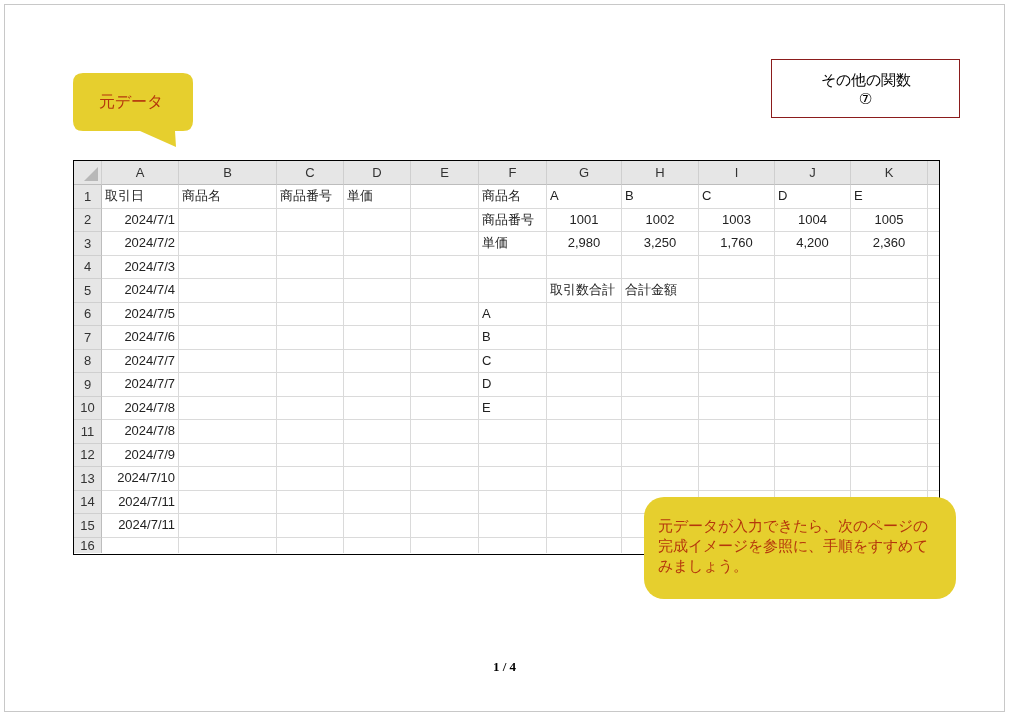 This screenshot has height=718, width=1012. What do you see at coordinates (513, 314) in the screenshot?
I see `table-cell: A` at bounding box center [513, 314].